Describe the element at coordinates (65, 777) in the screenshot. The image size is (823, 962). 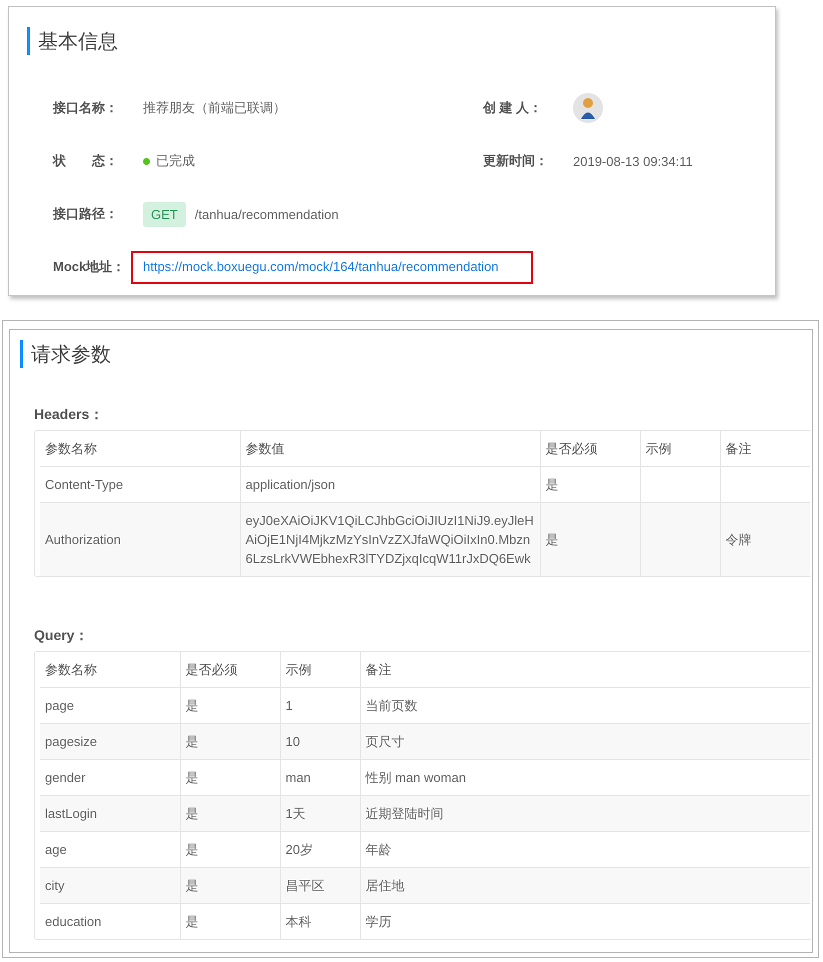
I see `table-cell: gender` at that location.